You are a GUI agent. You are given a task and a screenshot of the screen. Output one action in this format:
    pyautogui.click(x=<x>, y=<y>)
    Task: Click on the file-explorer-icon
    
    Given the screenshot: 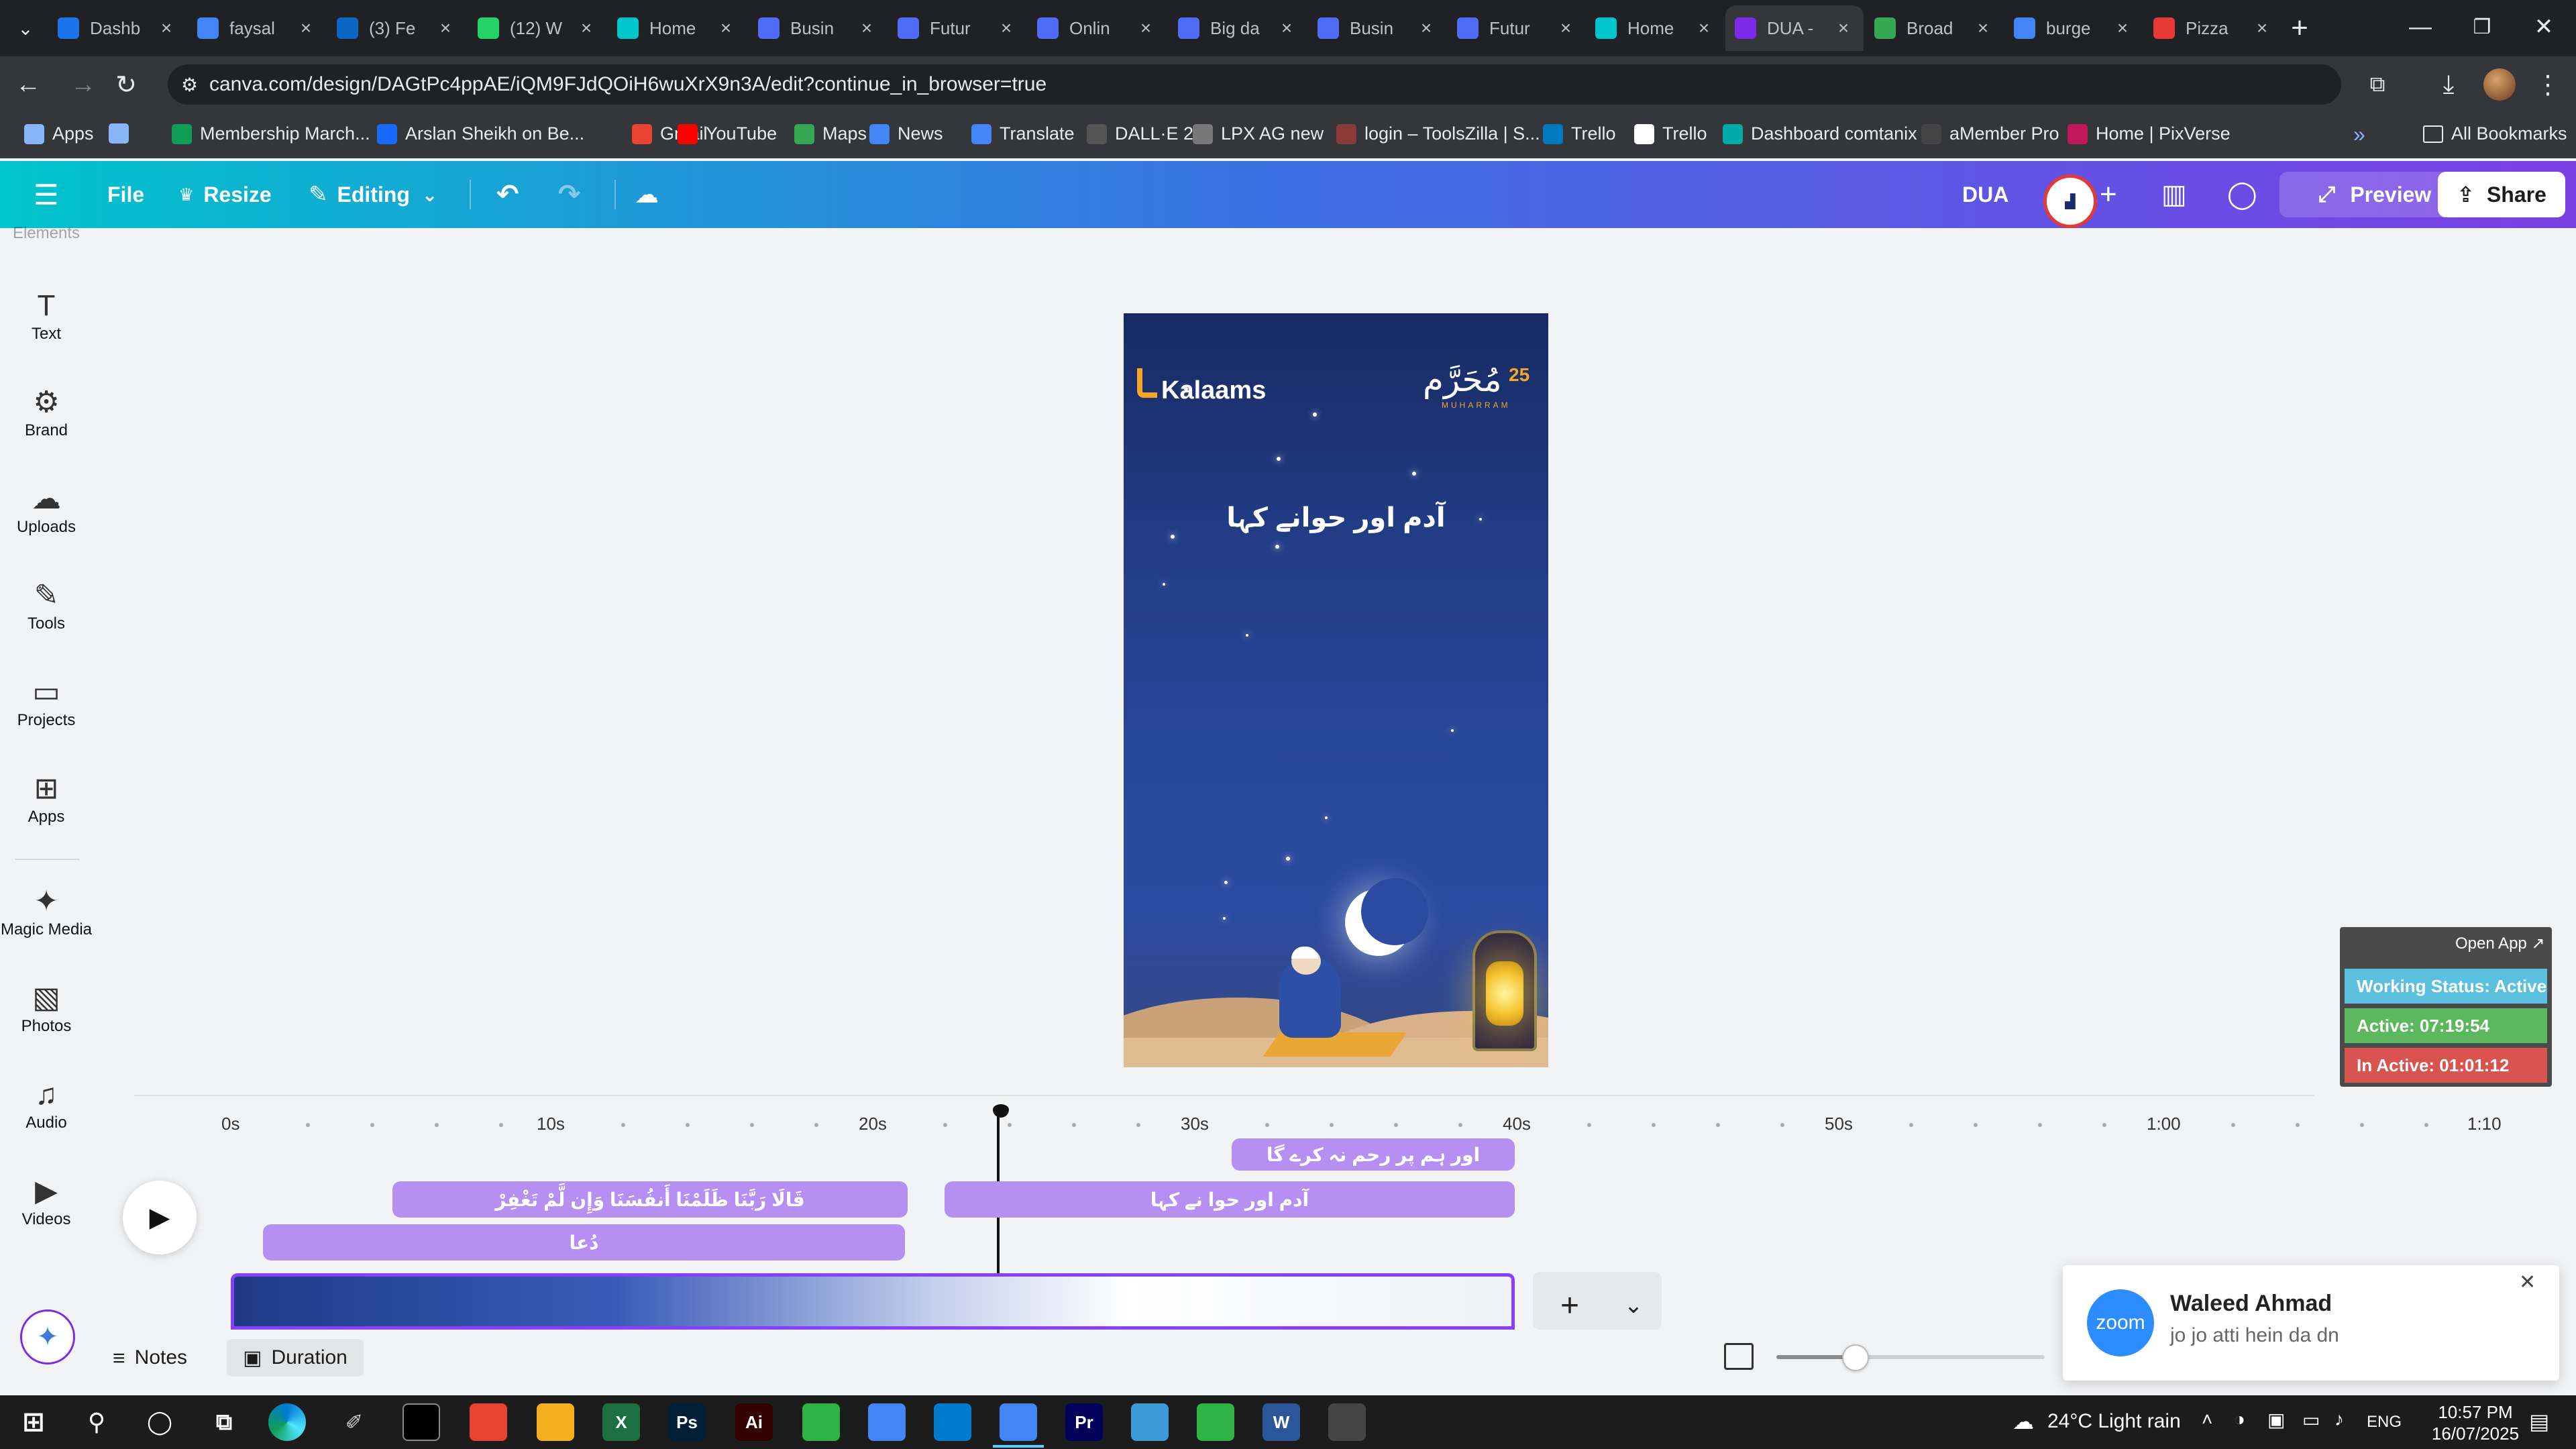 What is the action you would take?
    pyautogui.click(x=555, y=1422)
    